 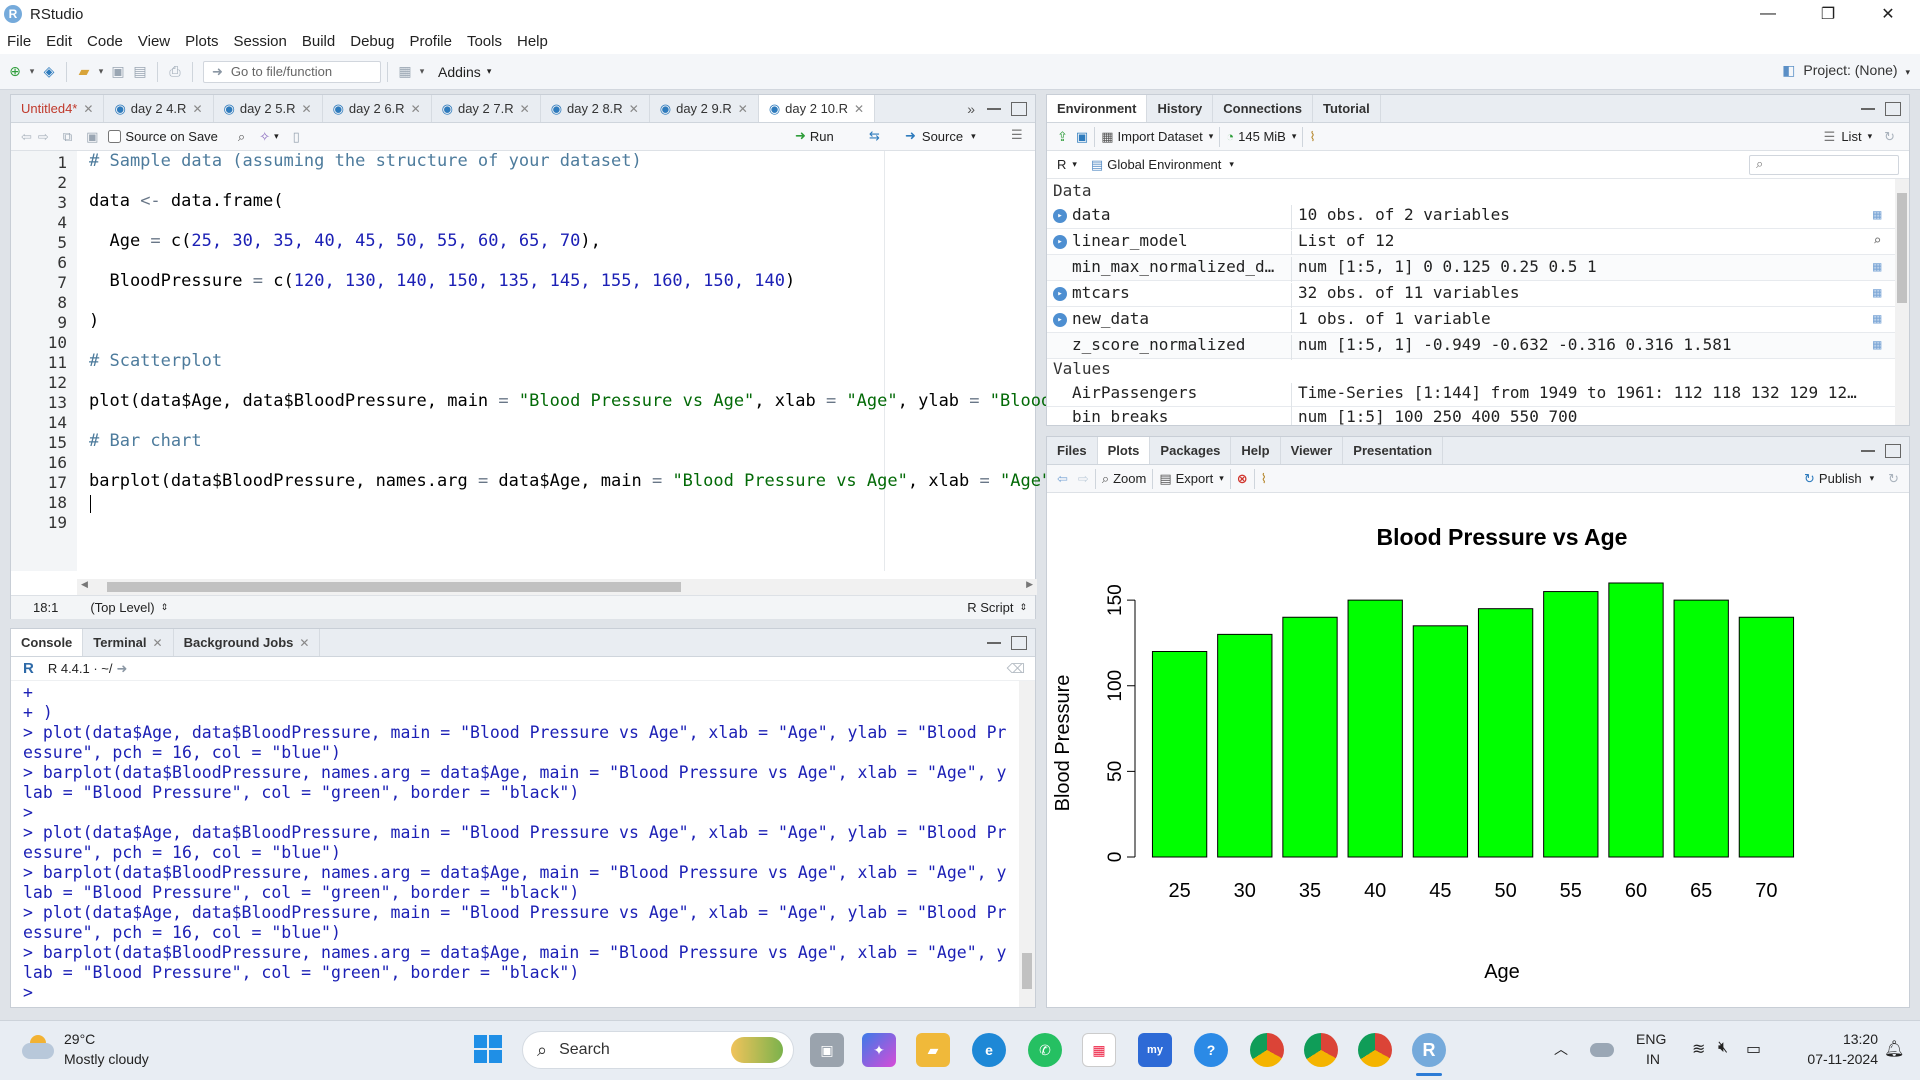 What do you see at coordinates (879, 1050) in the screenshot?
I see `copilot-icon: ✦` at bounding box center [879, 1050].